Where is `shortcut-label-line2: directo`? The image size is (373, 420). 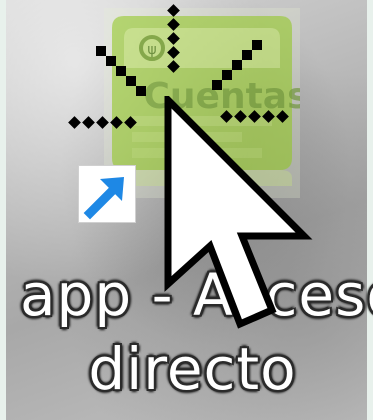
shortcut-label-line2: directo is located at coordinates (192, 369).